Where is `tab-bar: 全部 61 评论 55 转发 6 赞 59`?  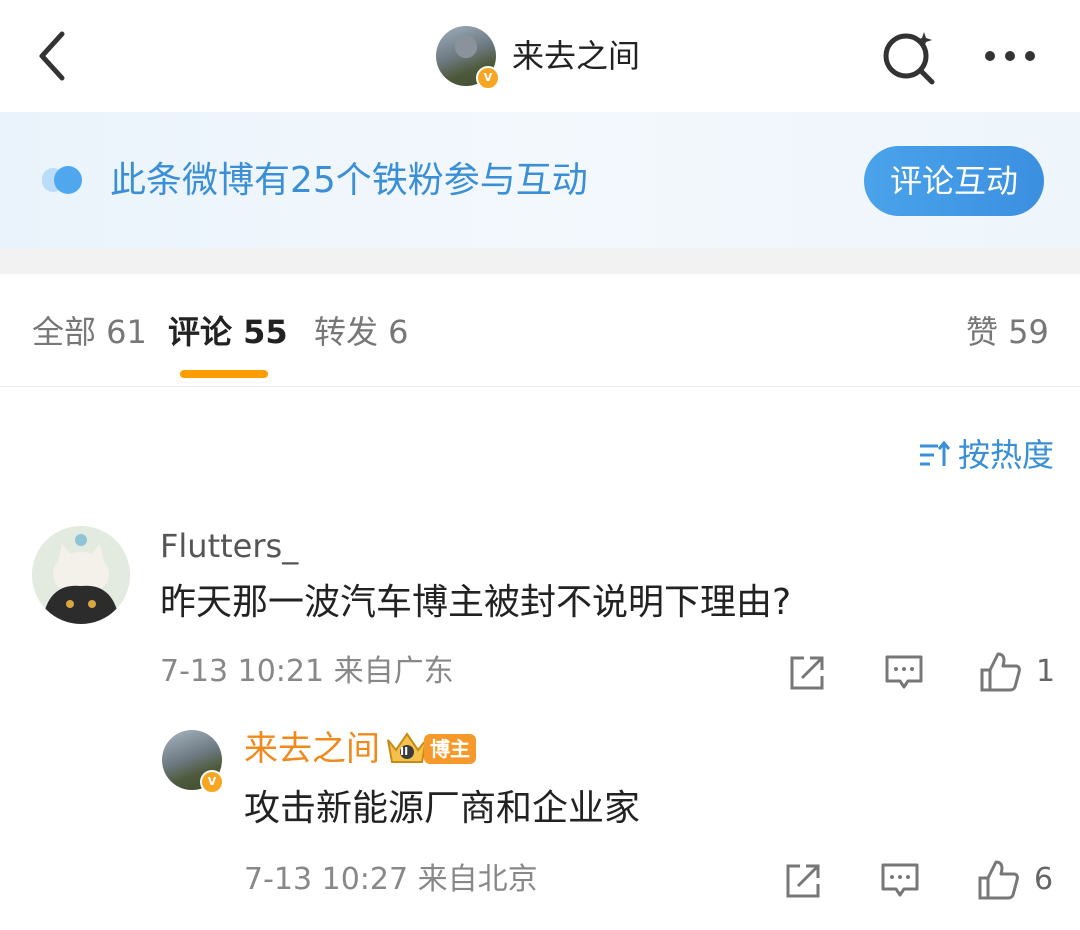
tab-bar: 全部 61 评论 55 转发 6 赞 59 is located at coordinates (540, 330).